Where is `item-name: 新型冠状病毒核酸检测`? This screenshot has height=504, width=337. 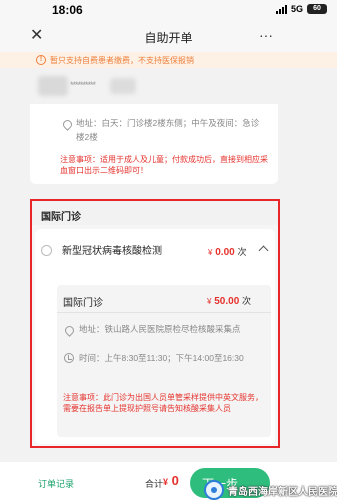
item-name: 新型冠状病毒核酸检测 is located at coordinates (112, 251).